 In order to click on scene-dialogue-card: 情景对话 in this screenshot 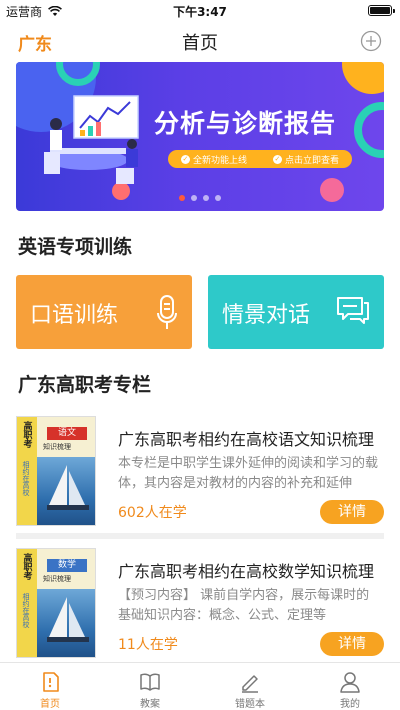, I will do `click(296, 312)`.